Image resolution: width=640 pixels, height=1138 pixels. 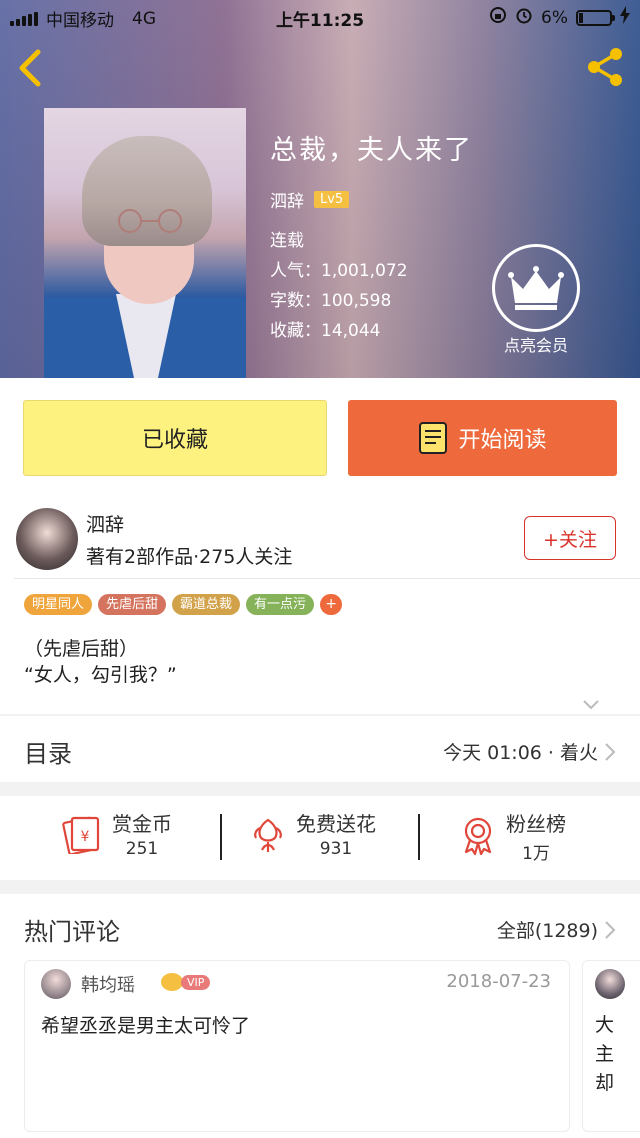 I want to click on tag-item: 霸道总裁, so click(x=206, y=604).